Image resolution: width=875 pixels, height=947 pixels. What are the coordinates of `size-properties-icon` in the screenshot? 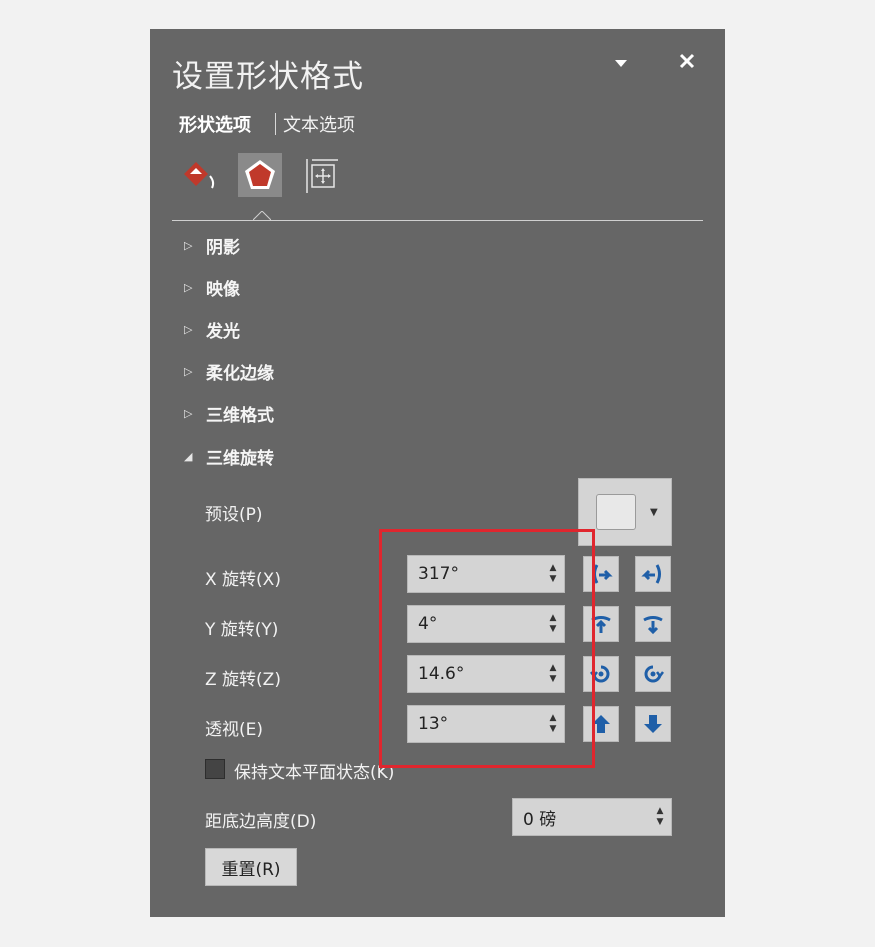 It's located at (322, 175).